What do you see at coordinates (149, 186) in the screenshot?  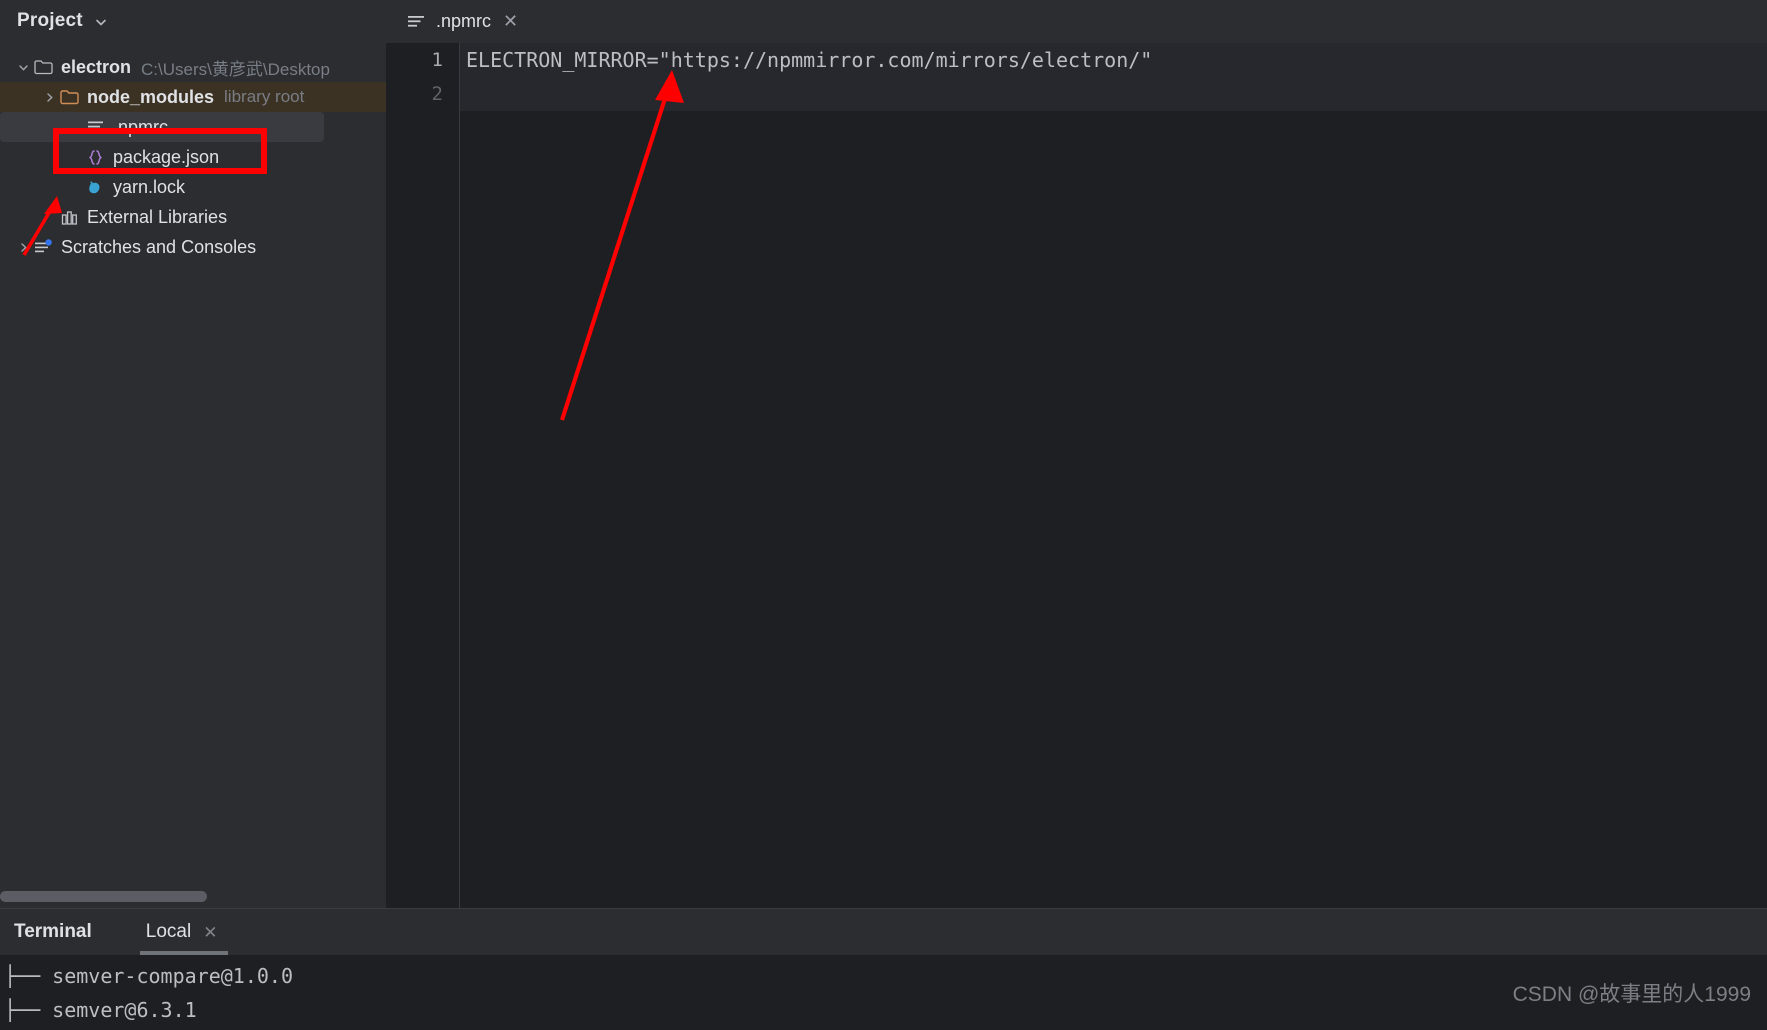 I see `tree-item-label: yarn.lock` at bounding box center [149, 186].